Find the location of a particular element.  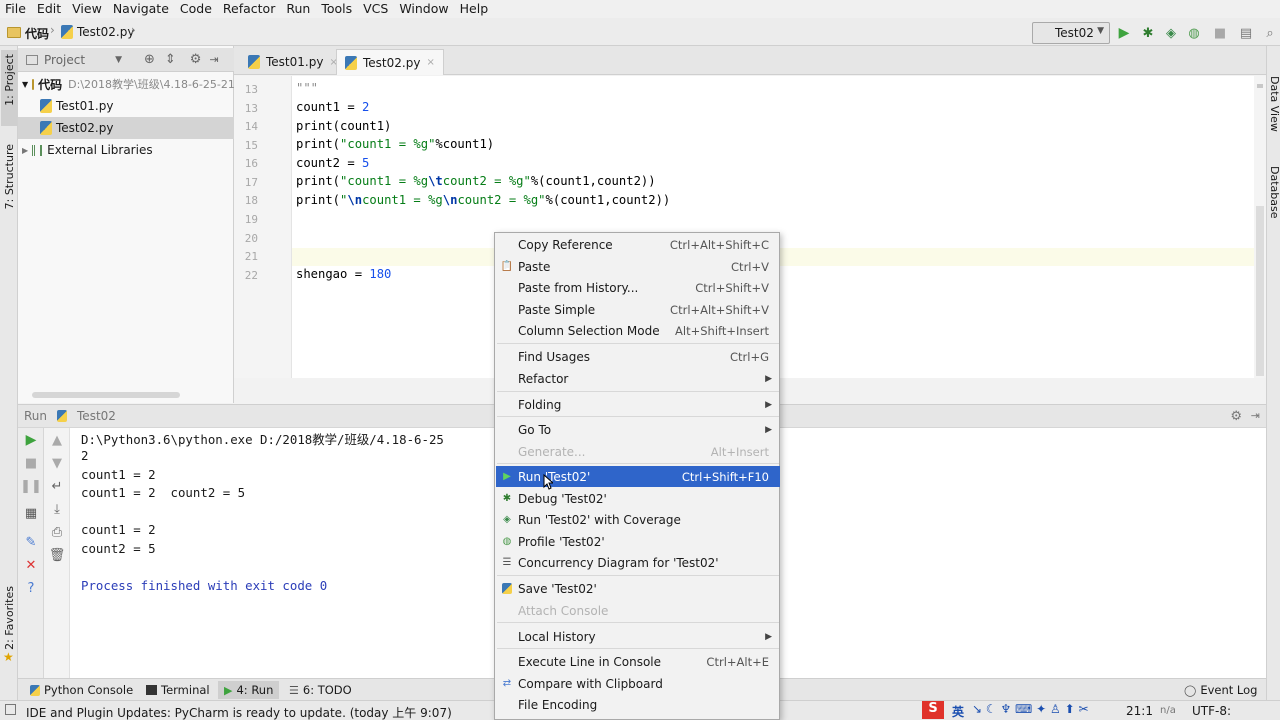

run-config-select: Test02 ▼ is located at coordinates (1071, 33).